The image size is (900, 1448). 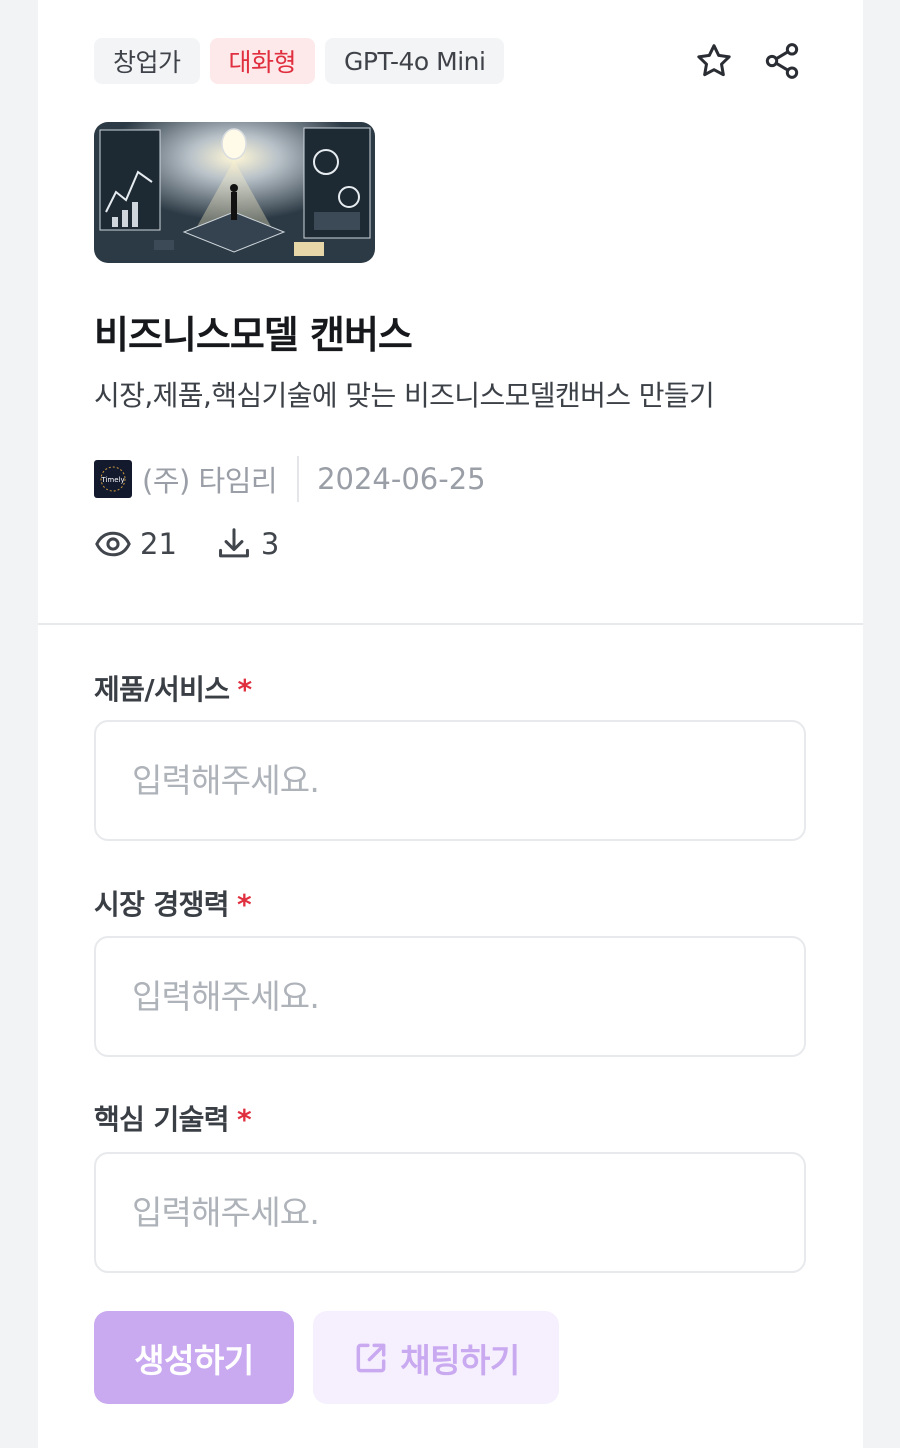 I want to click on app-title: 비즈니스모델 캔버스, so click(x=253, y=335).